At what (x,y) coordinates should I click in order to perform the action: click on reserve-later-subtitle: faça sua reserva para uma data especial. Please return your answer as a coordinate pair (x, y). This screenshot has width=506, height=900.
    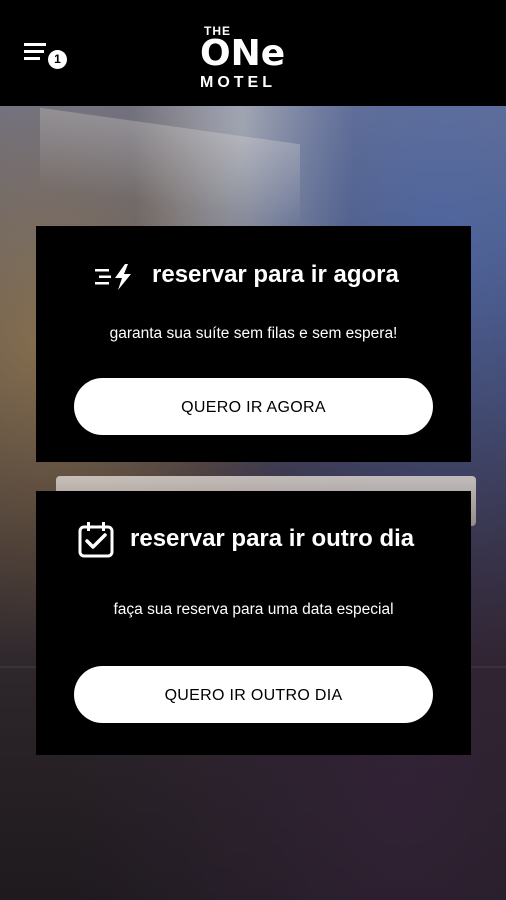
    Looking at the image, I should click on (253, 609).